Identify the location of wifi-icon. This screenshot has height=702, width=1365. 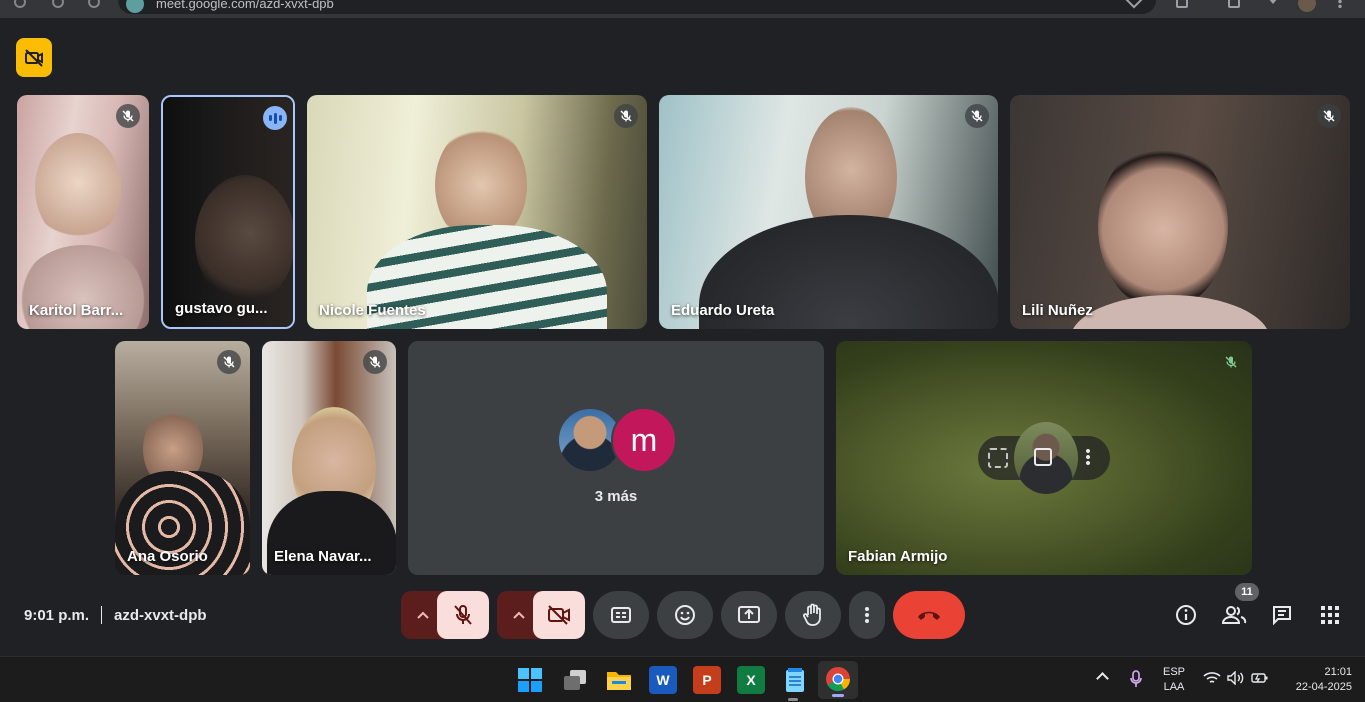
(1212, 680).